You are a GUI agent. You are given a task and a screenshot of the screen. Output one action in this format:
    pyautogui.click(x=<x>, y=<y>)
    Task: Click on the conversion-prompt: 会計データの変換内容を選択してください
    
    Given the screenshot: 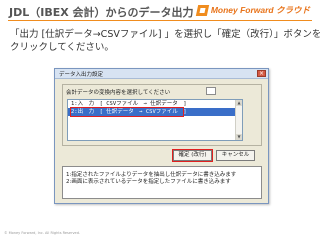 What is the action you would take?
    pyautogui.click(x=118, y=93)
    